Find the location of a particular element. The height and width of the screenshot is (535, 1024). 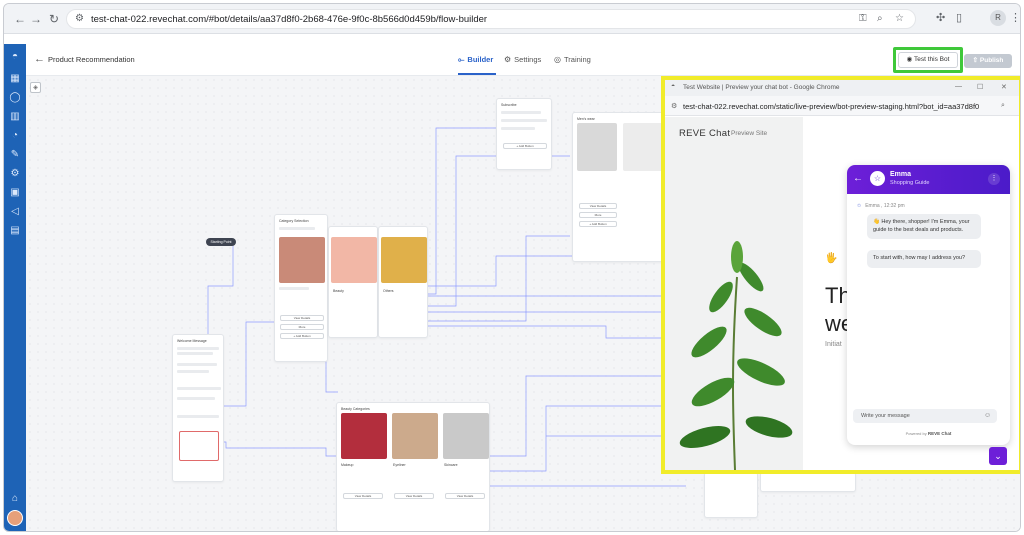

jacket-image is located at coordinates (597, 147).